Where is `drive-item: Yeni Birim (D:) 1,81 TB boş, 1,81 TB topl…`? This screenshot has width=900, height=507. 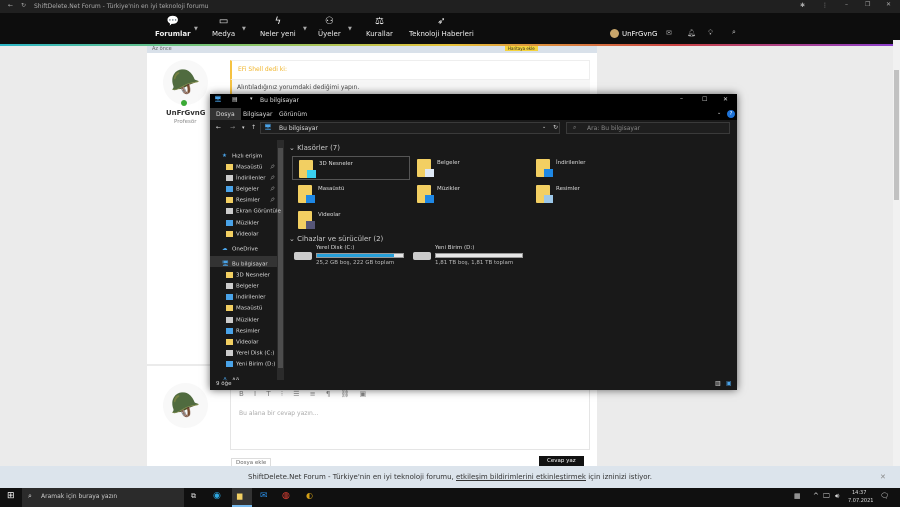
drive-item: Yeni Birim (D:) 1,81 TB boş, 1,81 TB topl… is located at coordinates (471, 256).